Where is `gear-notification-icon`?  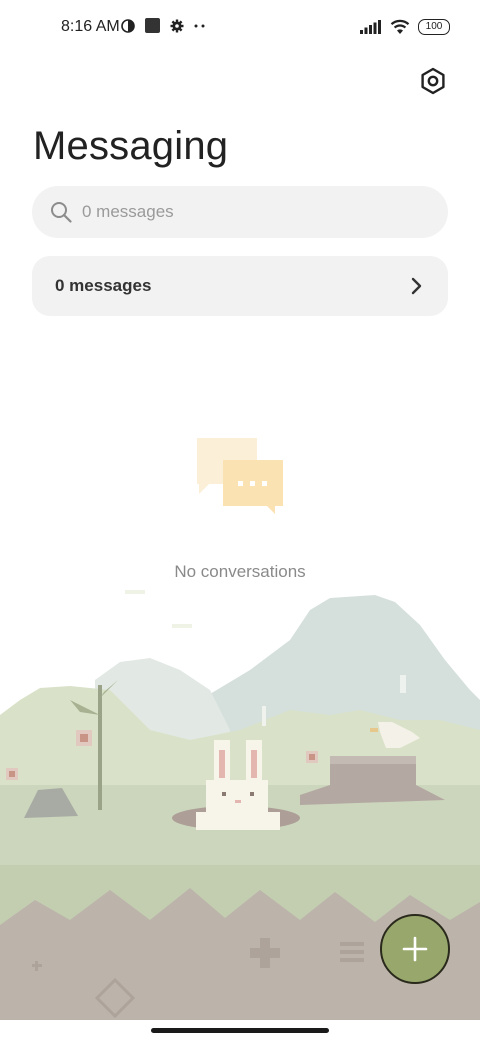
gear-notification-icon is located at coordinates (177, 25).